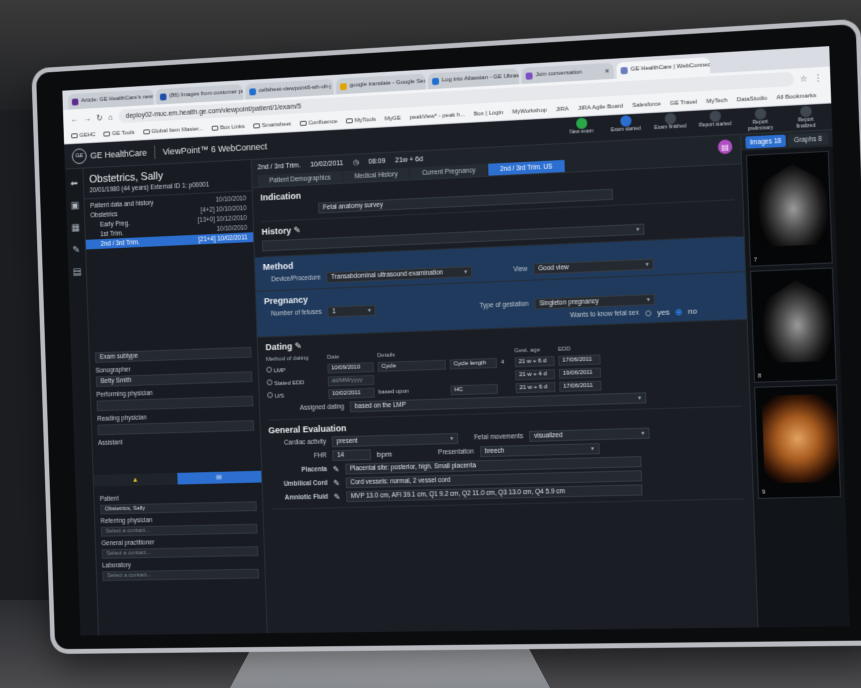 Image resolution: width=861 pixels, height=688 pixels. What do you see at coordinates (74, 118) in the screenshot?
I see `back-icon: ←` at bounding box center [74, 118].